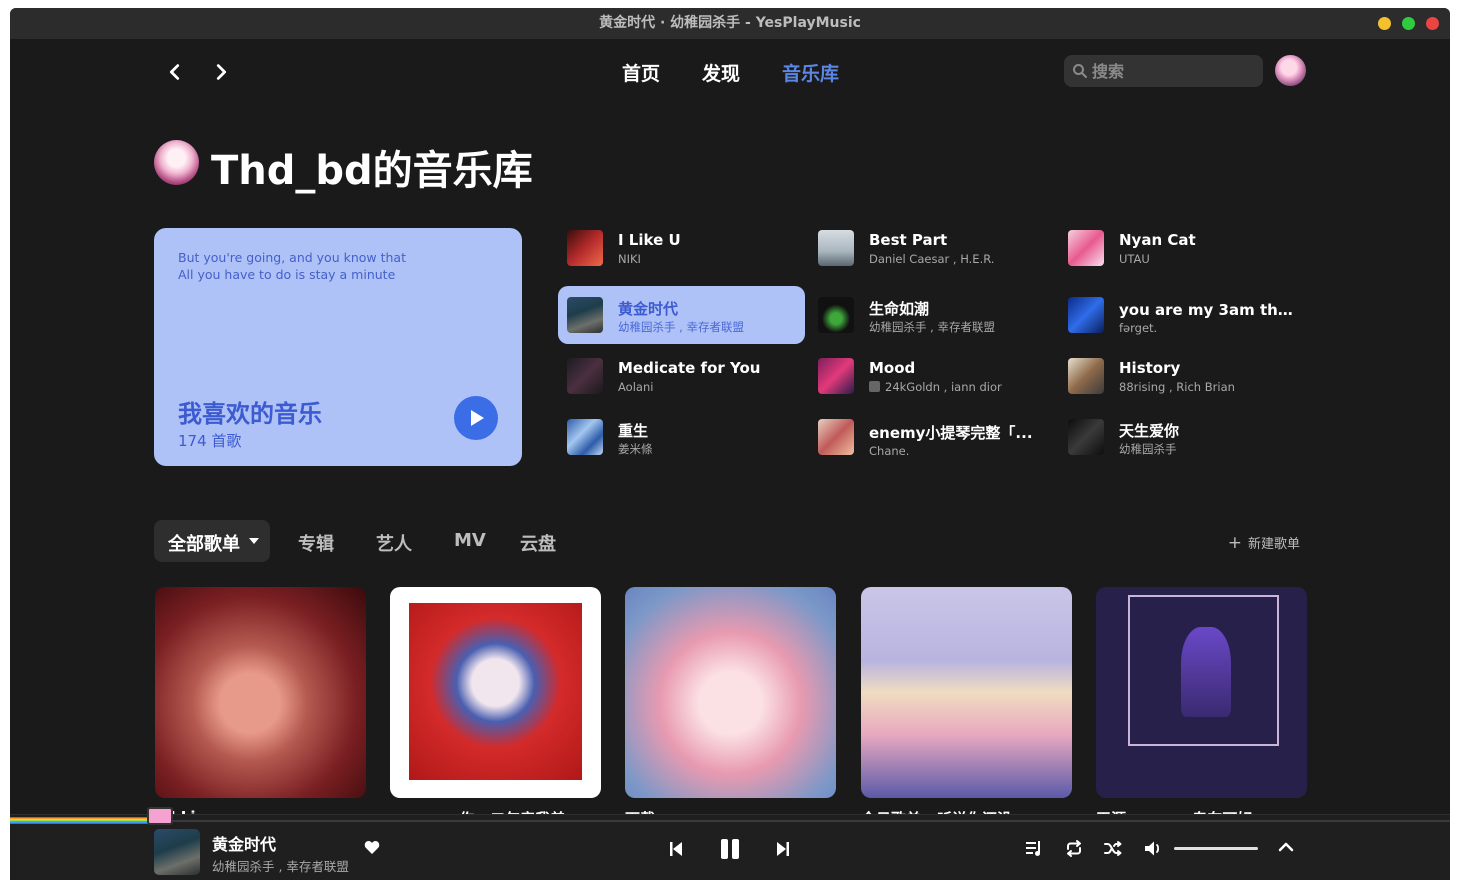 The image size is (1460, 889). I want to click on next-track-icon, so click(783, 849).